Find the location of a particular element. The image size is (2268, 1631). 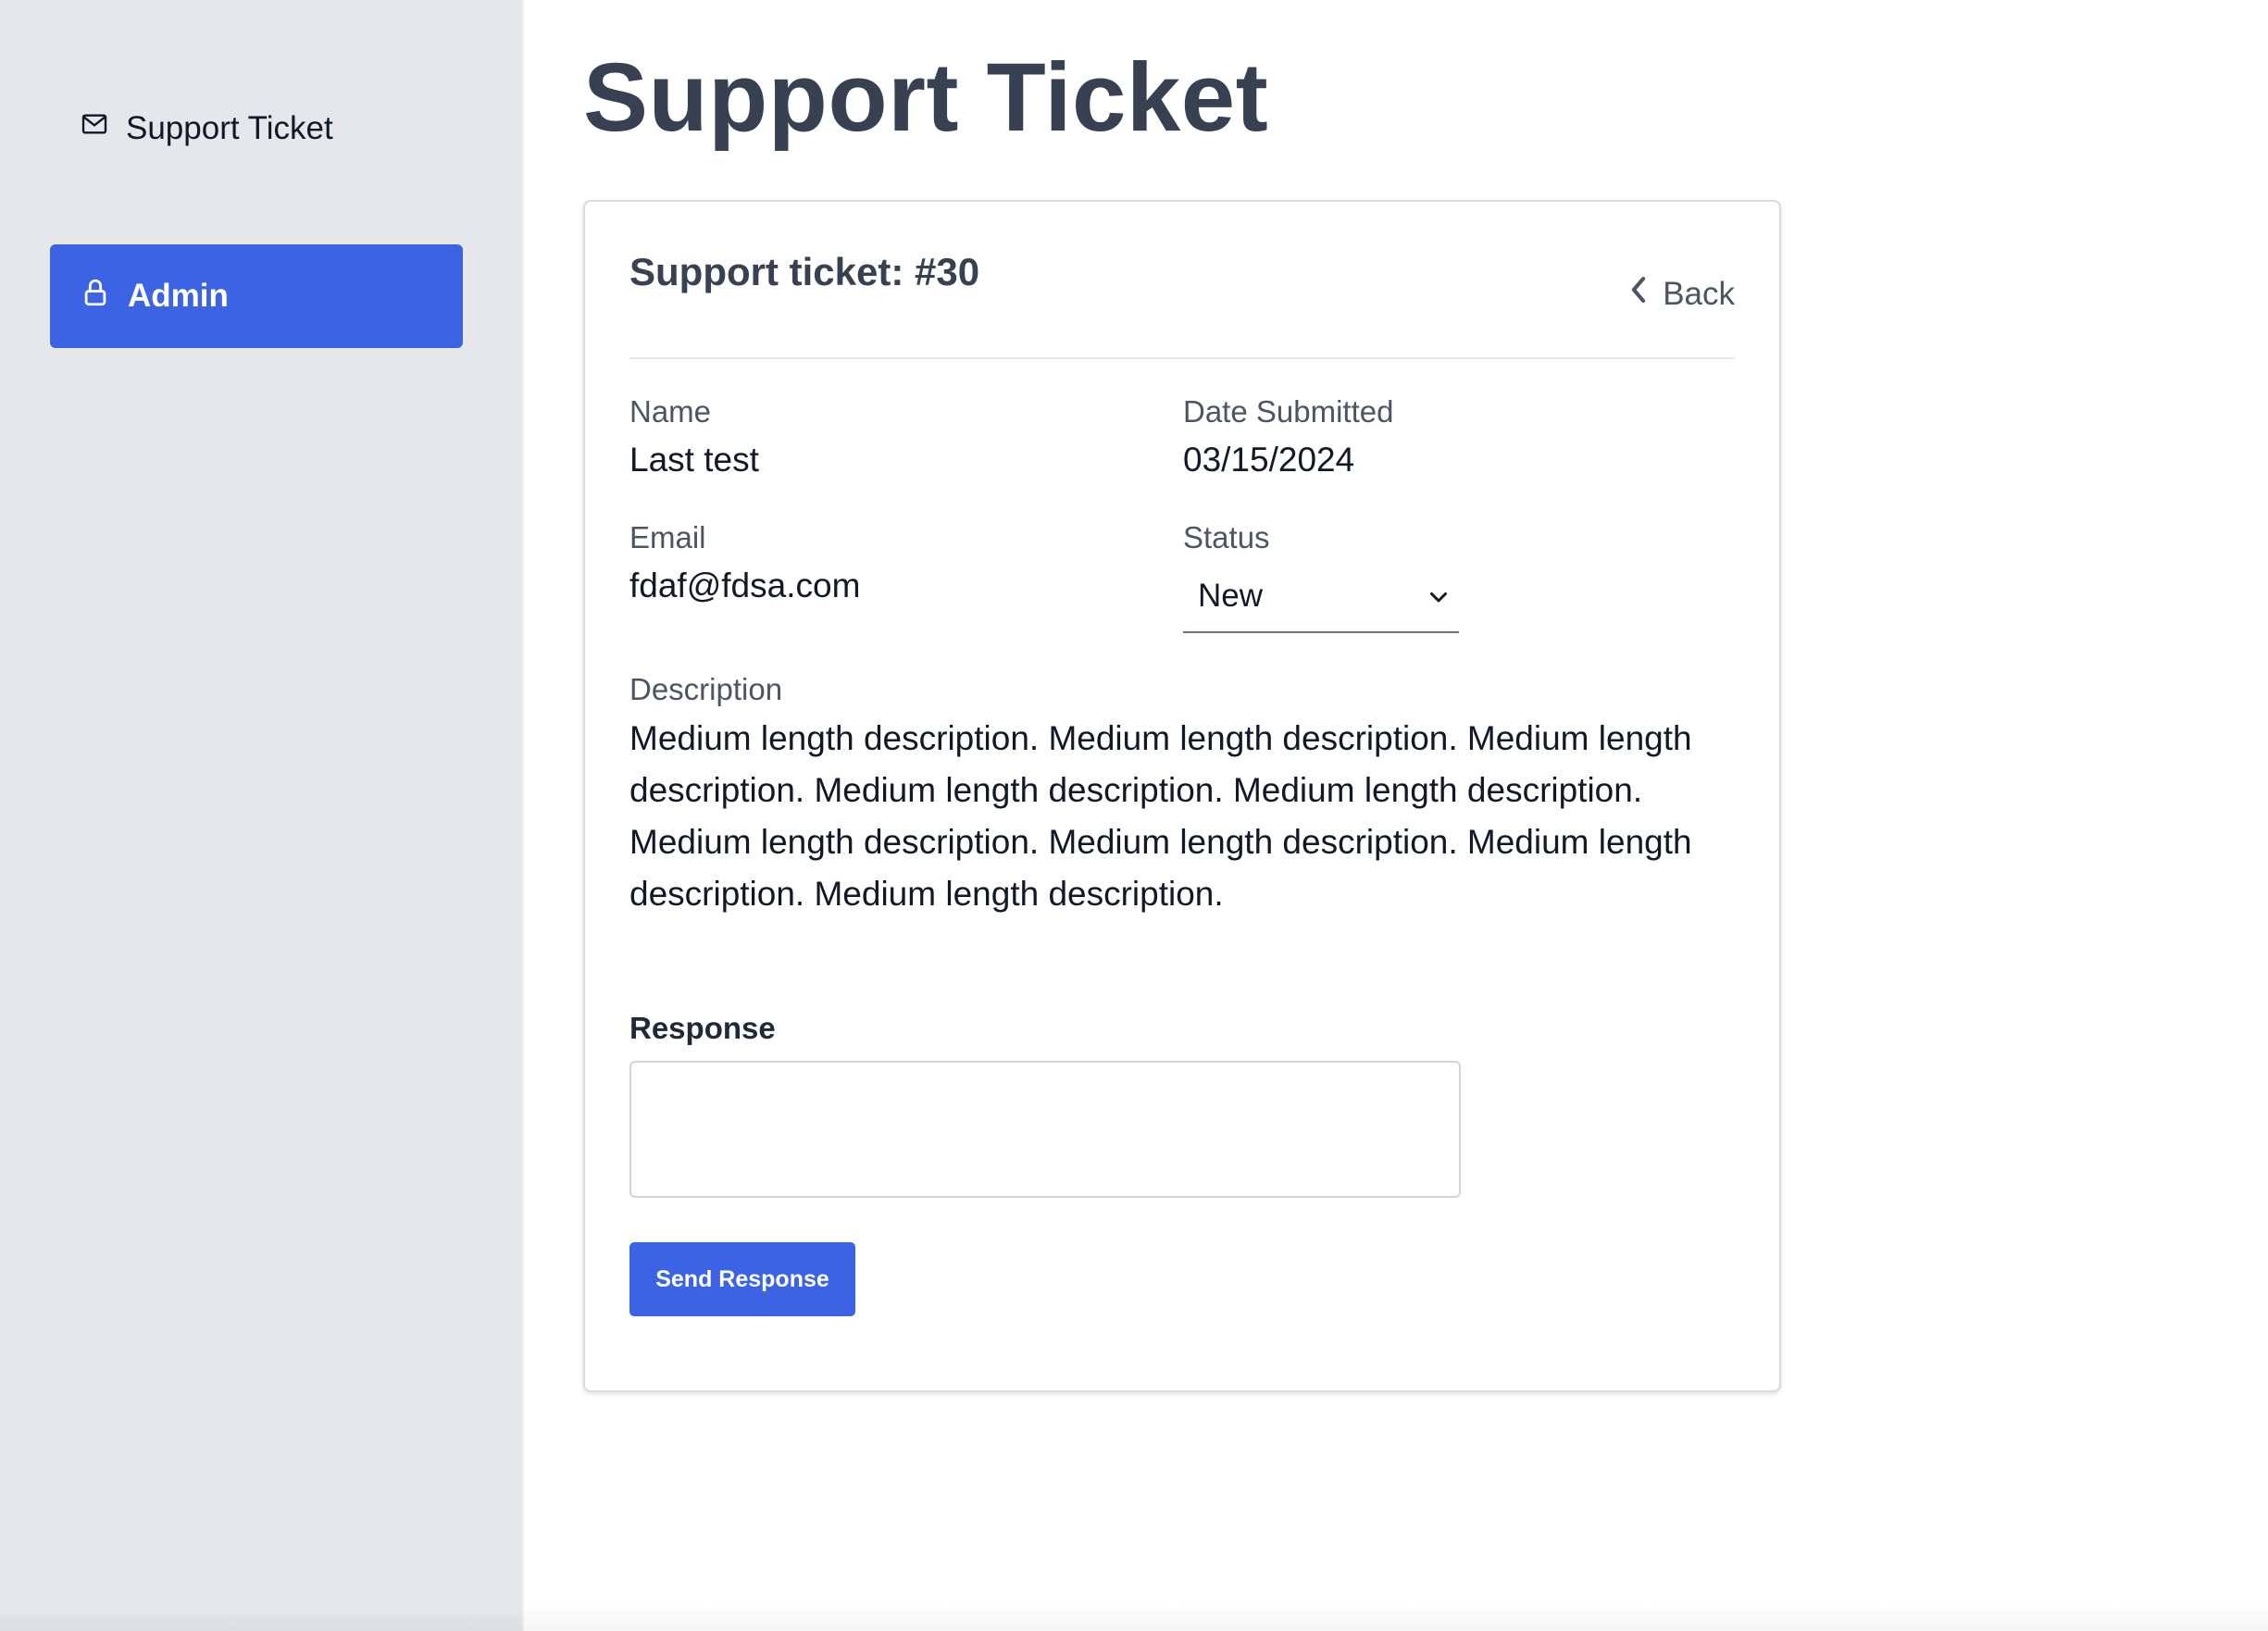

lock-icon is located at coordinates (95, 297).